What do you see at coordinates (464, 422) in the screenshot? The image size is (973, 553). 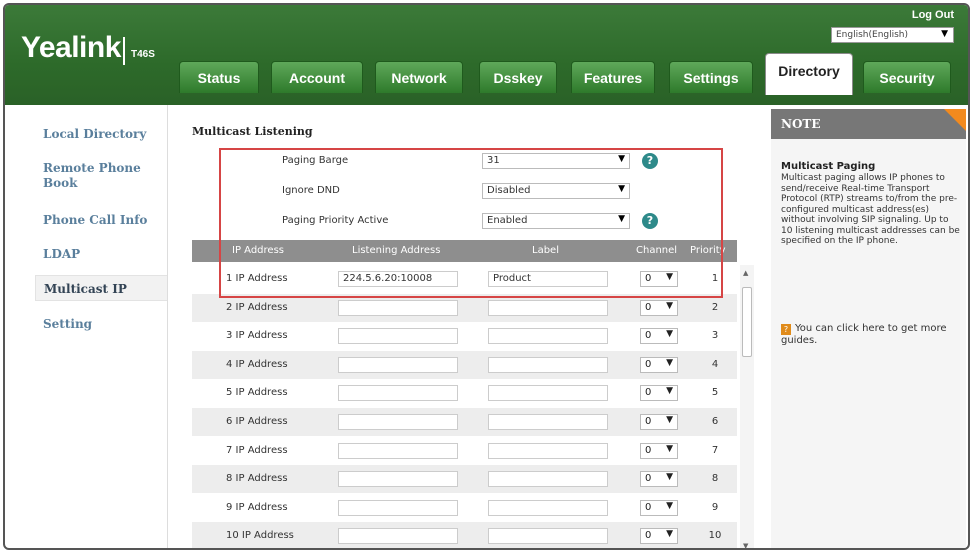 I see `table-row: 6 IP Address 0 ▼ 6` at bounding box center [464, 422].